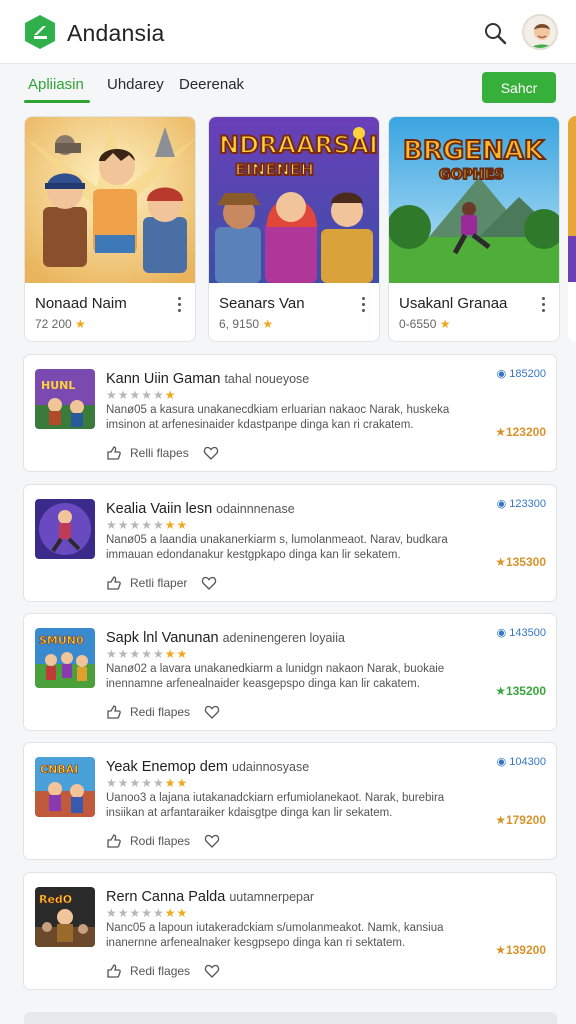 This screenshot has width=576, height=1024. I want to click on list-item-actions: Relli flapes, so click(162, 453).